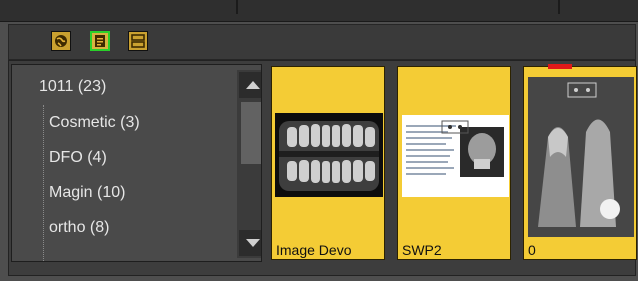 The width and height of the screenshot is (638, 281). Describe the element at coordinates (319, 11) in the screenshot. I see `top-bar` at that location.